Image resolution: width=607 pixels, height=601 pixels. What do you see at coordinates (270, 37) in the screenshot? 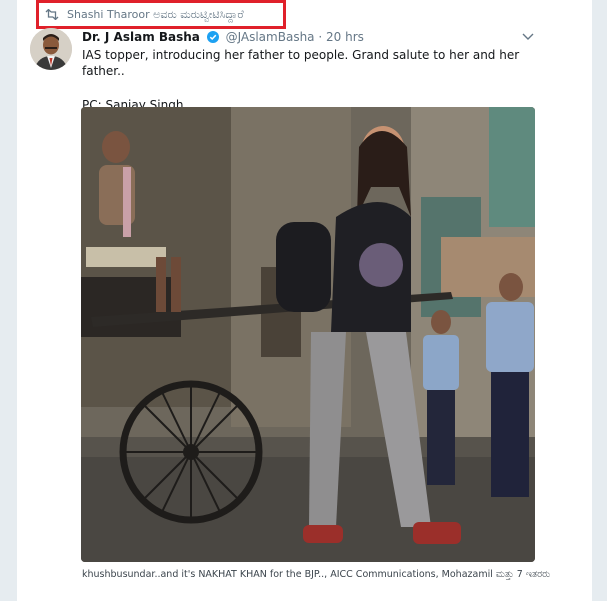
I see `author-handle: @JAslamBasha` at bounding box center [270, 37].